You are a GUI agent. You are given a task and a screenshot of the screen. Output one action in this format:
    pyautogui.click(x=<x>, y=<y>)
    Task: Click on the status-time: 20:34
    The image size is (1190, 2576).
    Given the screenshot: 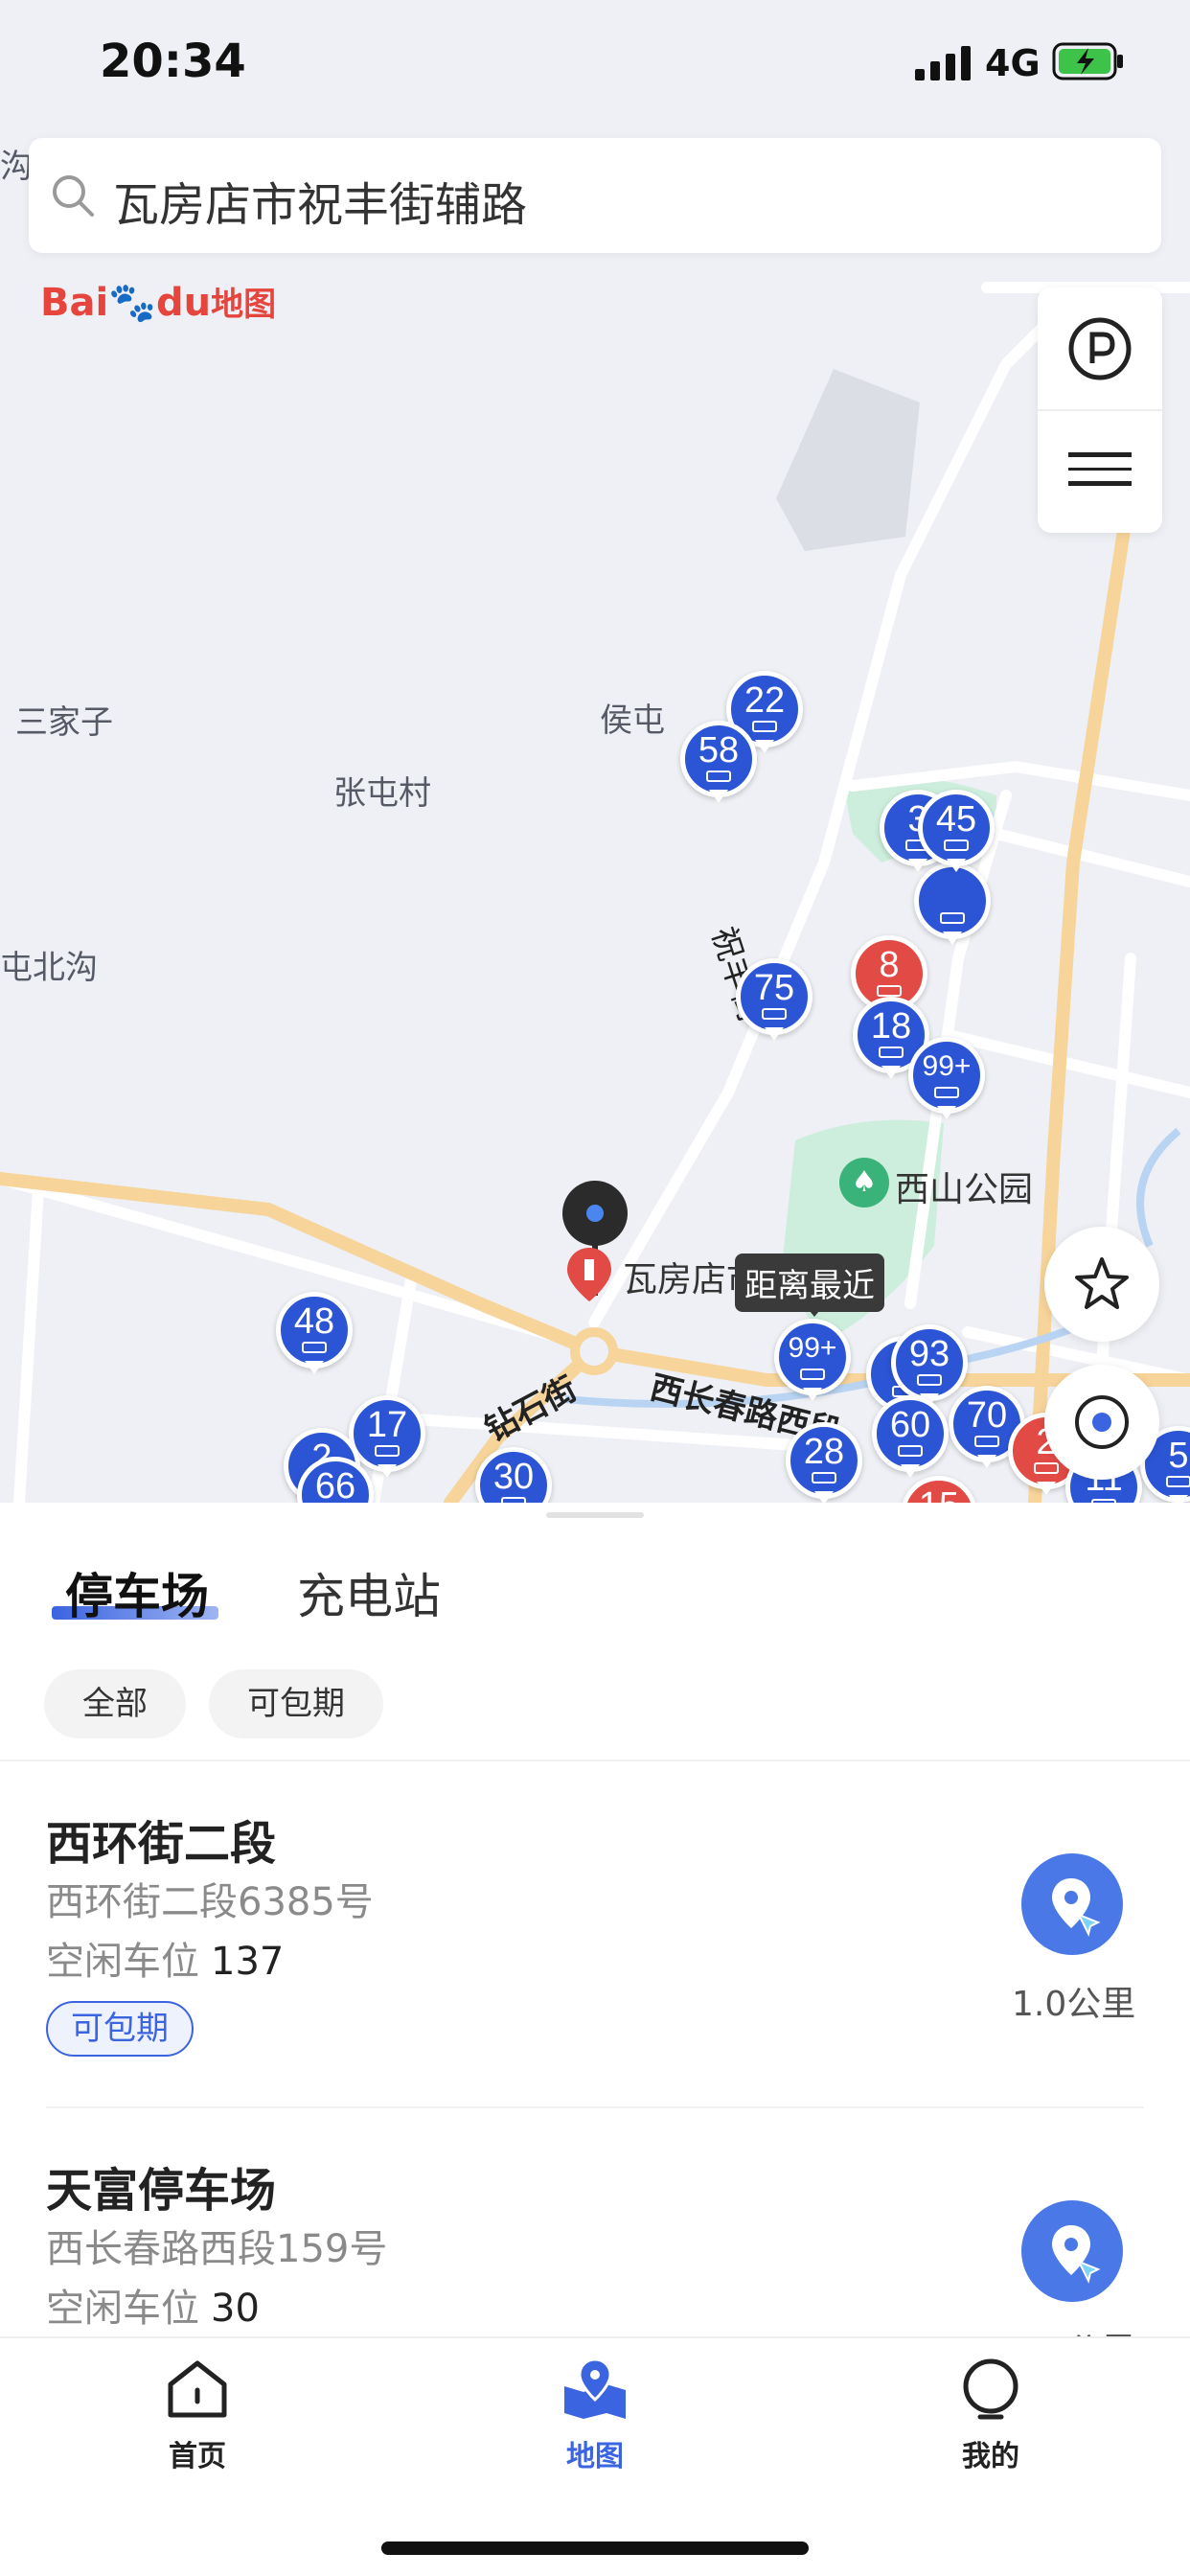 What is the action you would take?
    pyautogui.click(x=173, y=61)
    